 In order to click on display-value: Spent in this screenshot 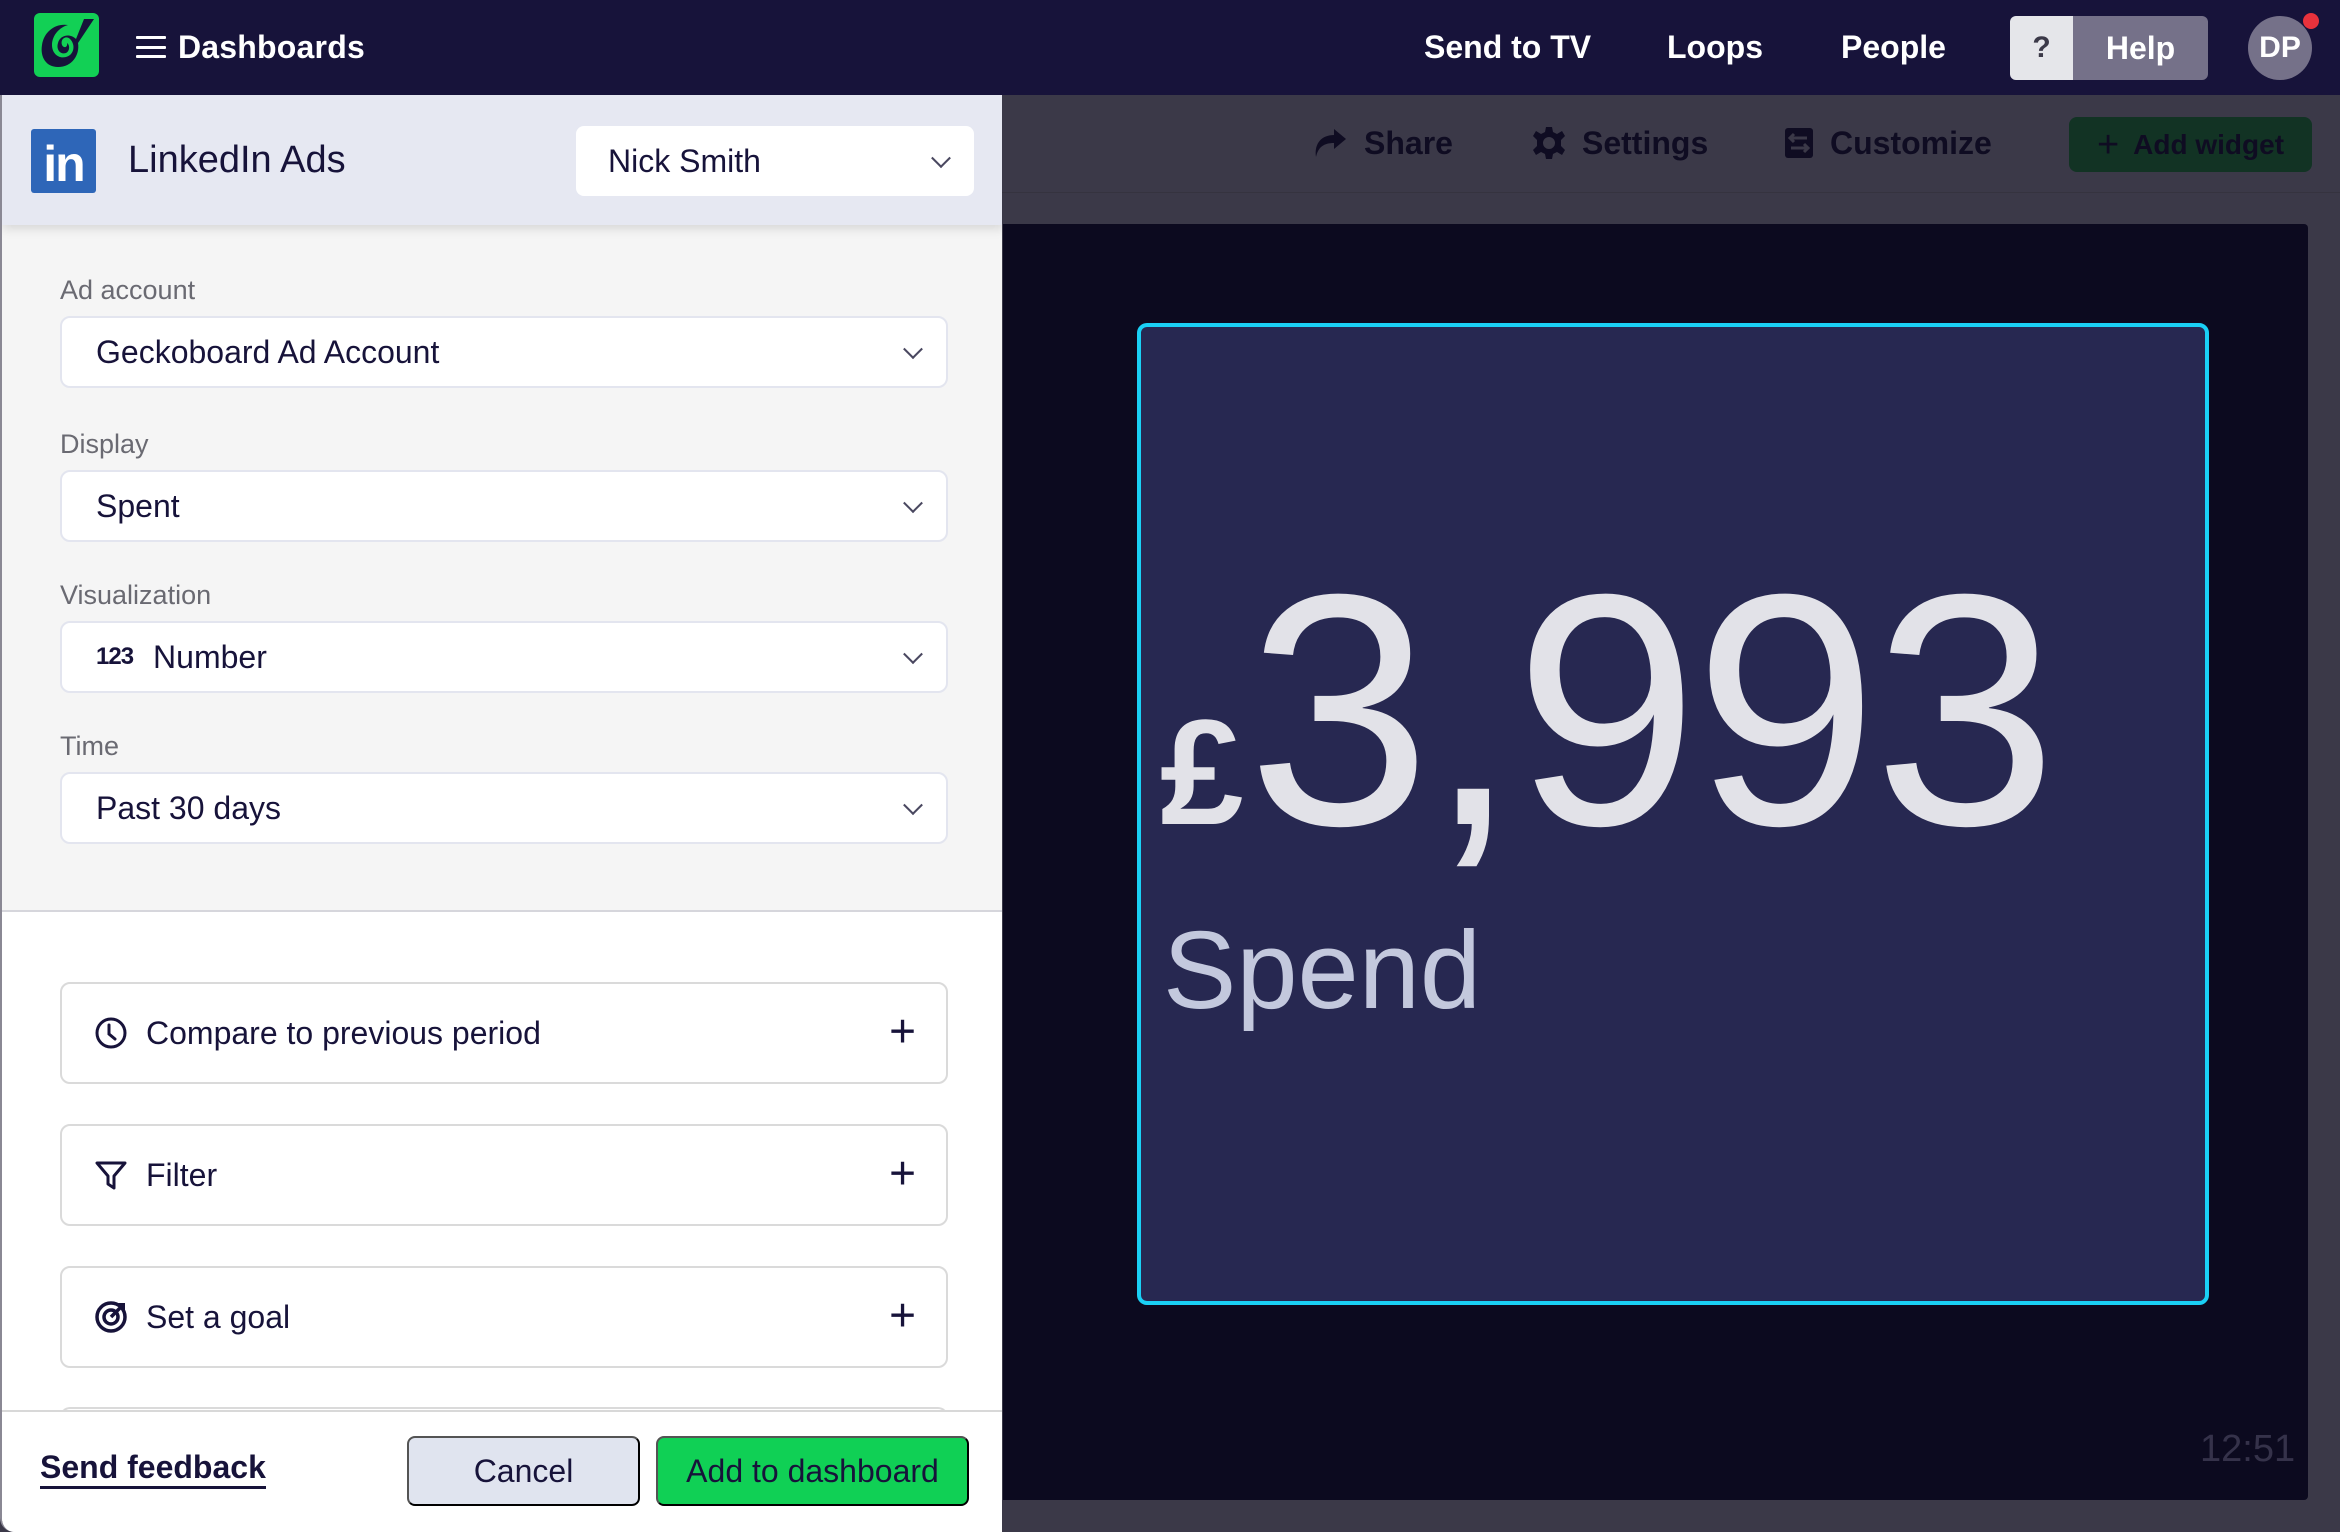, I will do `click(138, 505)`.